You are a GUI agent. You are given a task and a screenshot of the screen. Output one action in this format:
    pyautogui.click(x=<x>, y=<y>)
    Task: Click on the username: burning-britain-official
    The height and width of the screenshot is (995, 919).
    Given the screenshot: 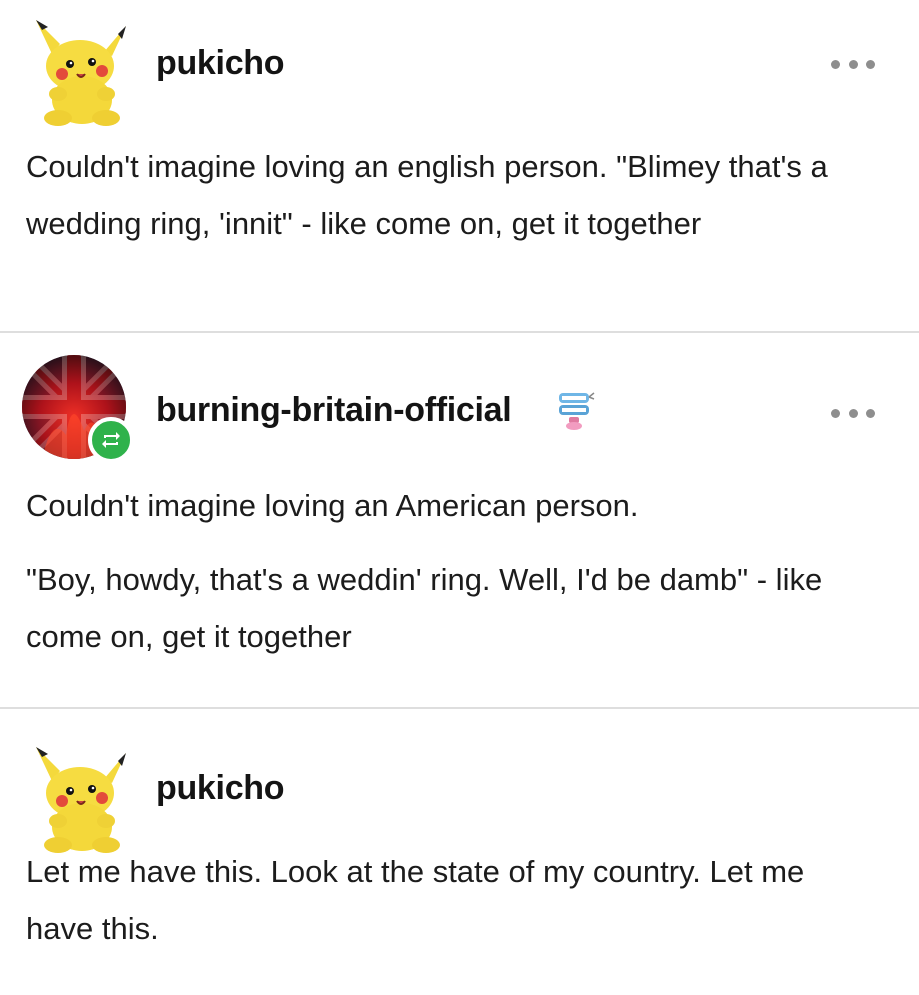 What is the action you would take?
    pyautogui.click(x=334, y=410)
    